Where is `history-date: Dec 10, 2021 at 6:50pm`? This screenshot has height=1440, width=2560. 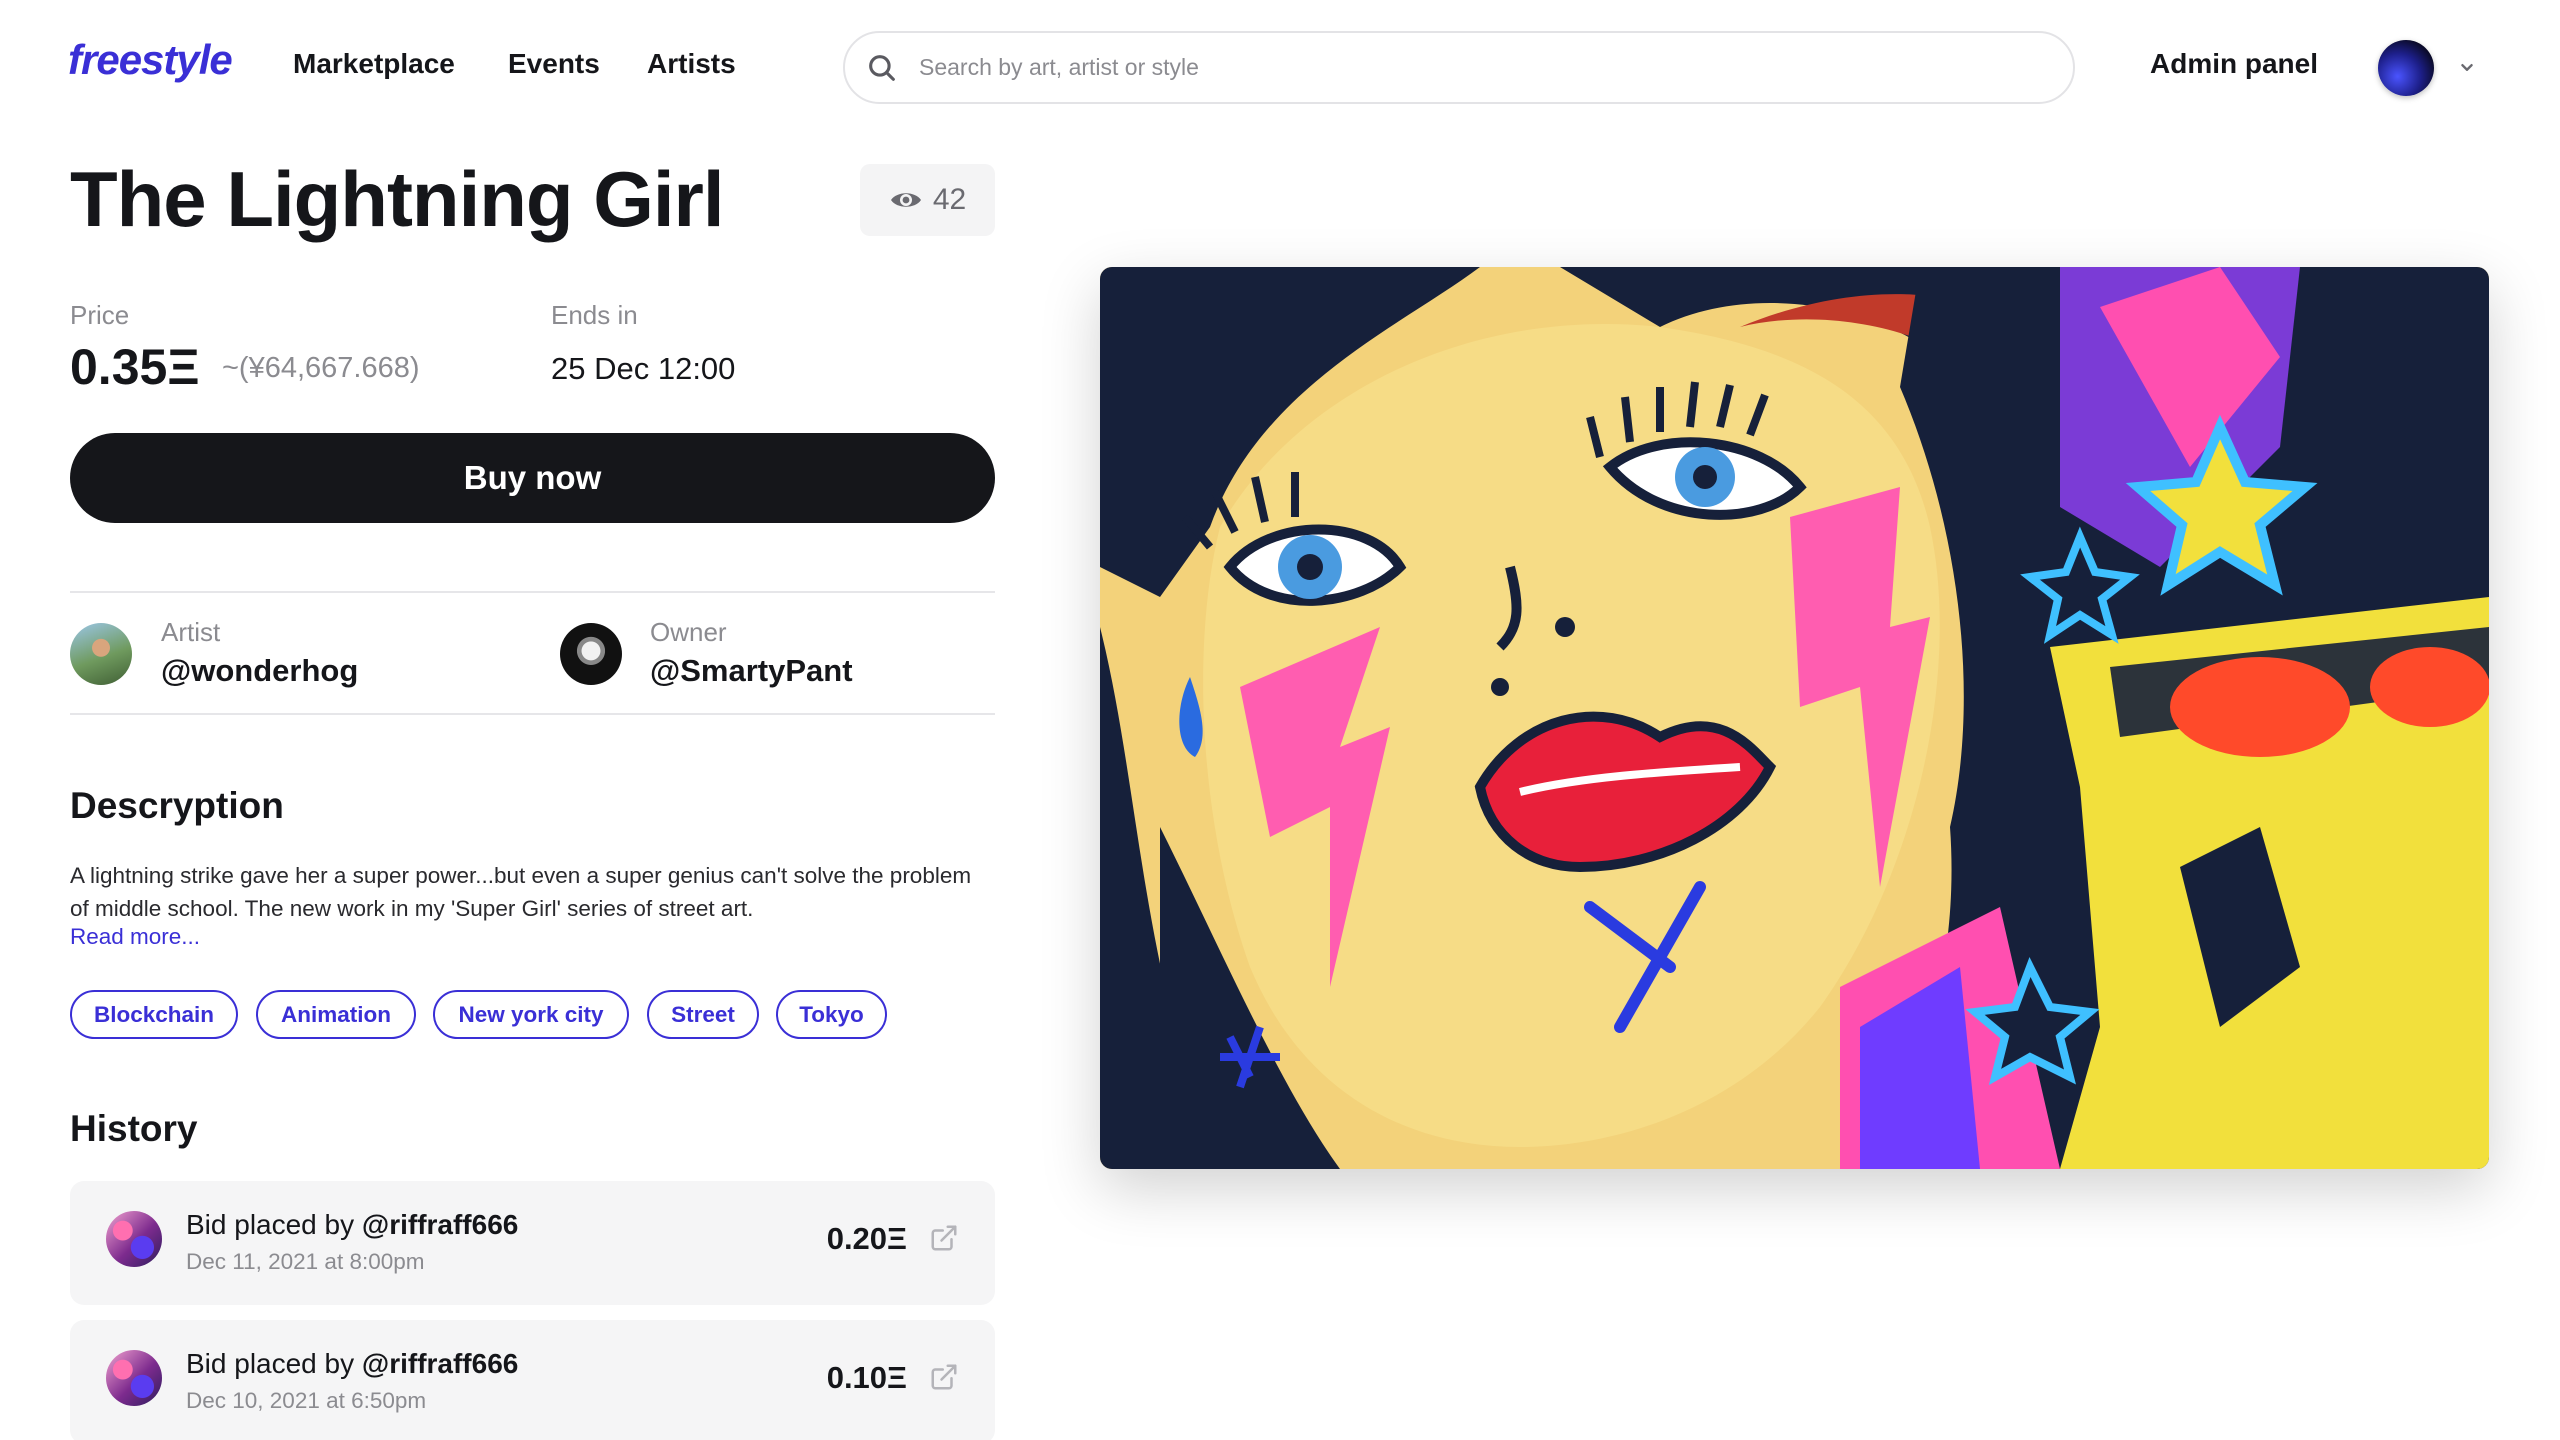 history-date: Dec 10, 2021 at 6:50pm is located at coordinates (306, 1400).